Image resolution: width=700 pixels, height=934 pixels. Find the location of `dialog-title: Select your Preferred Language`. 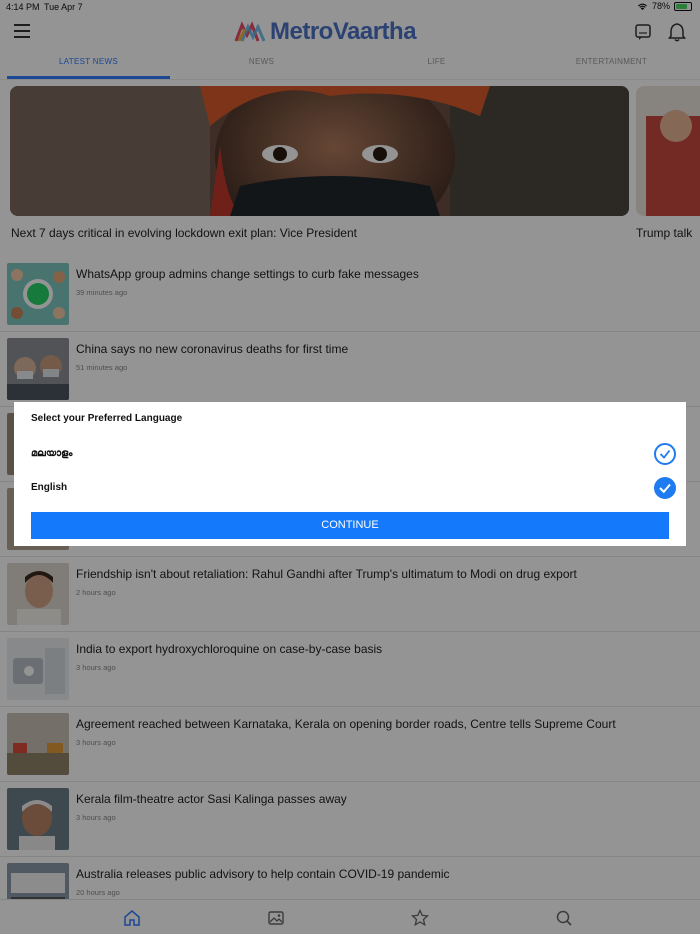

dialog-title: Select your Preferred Language is located at coordinates (107, 418).